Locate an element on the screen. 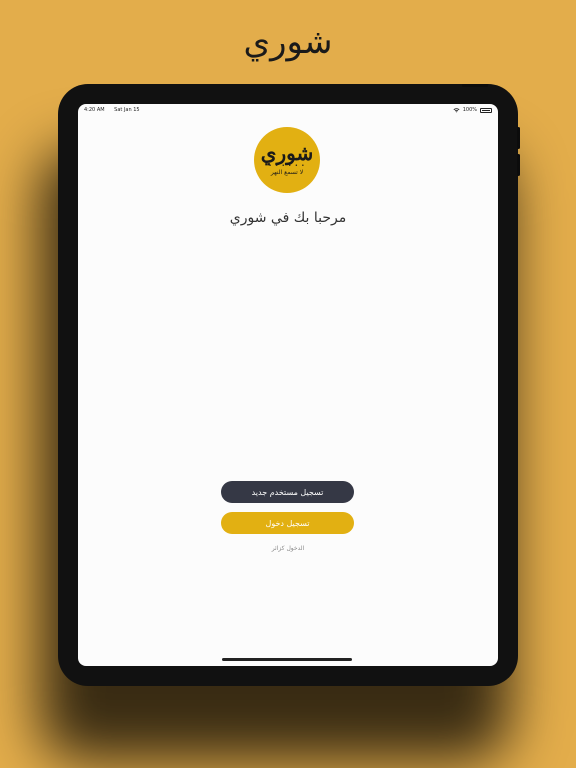  volume-down-button is located at coordinates (518, 165).